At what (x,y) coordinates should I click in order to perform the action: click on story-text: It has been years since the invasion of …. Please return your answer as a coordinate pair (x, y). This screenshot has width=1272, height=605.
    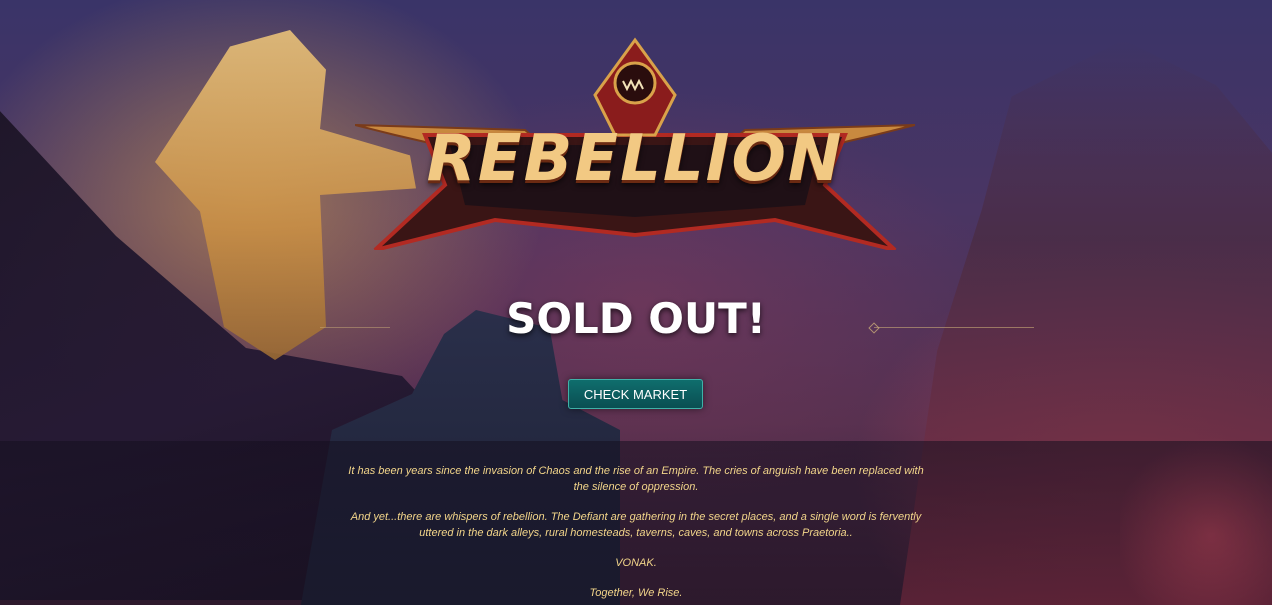
    Looking at the image, I should click on (636, 534).